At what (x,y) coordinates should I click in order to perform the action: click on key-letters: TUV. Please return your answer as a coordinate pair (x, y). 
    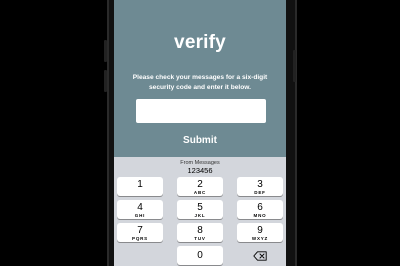
    Looking at the image, I should click on (200, 238).